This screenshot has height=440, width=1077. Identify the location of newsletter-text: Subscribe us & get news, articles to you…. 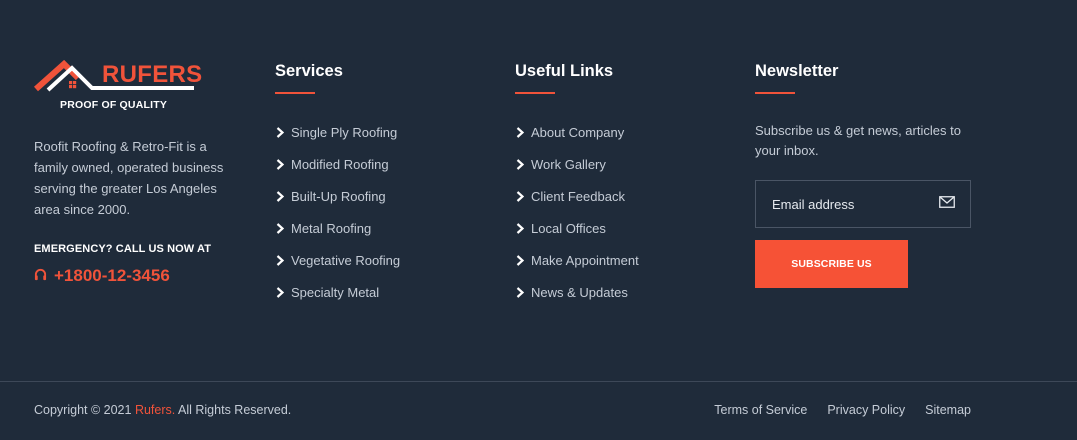
(858, 140).